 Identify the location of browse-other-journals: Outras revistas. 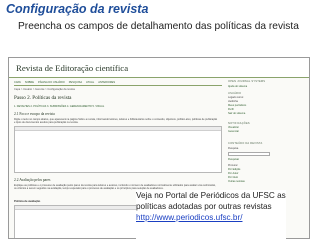
(236, 181).